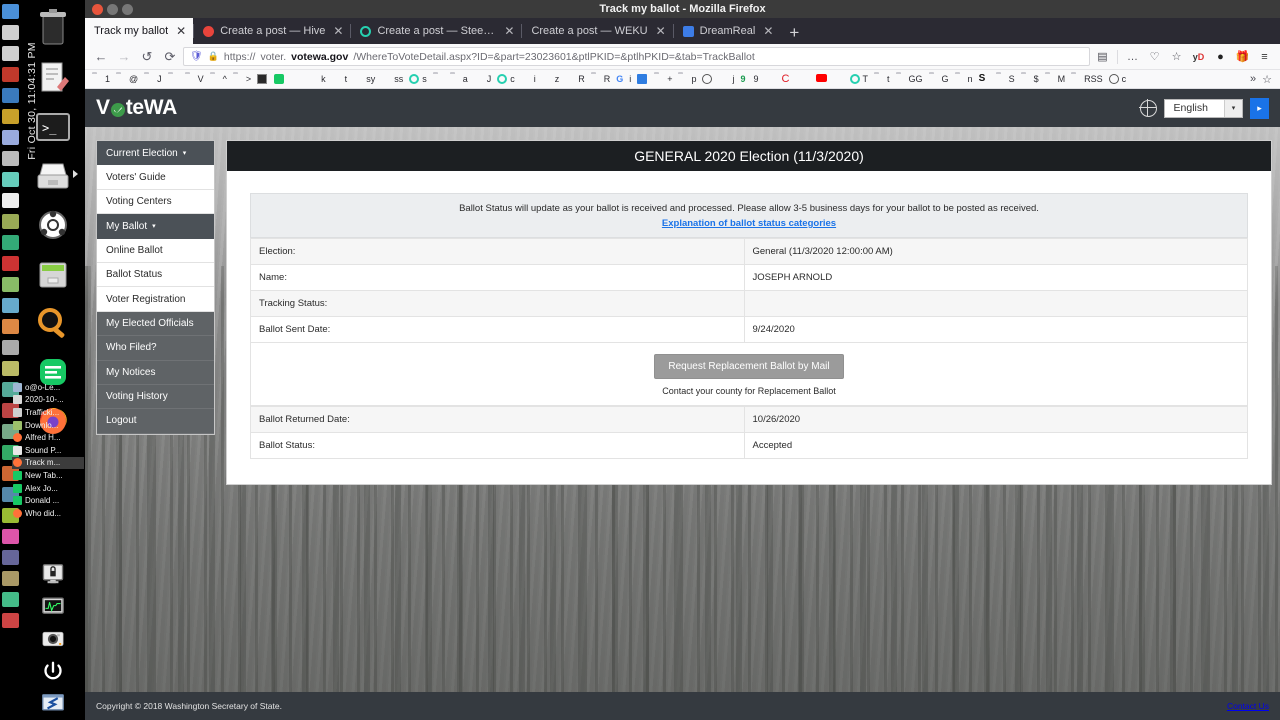 This screenshot has height=720, width=1280. What do you see at coordinates (53, 703) in the screenshot?
I see `xkill-icon` at bounding box center [53, 703].